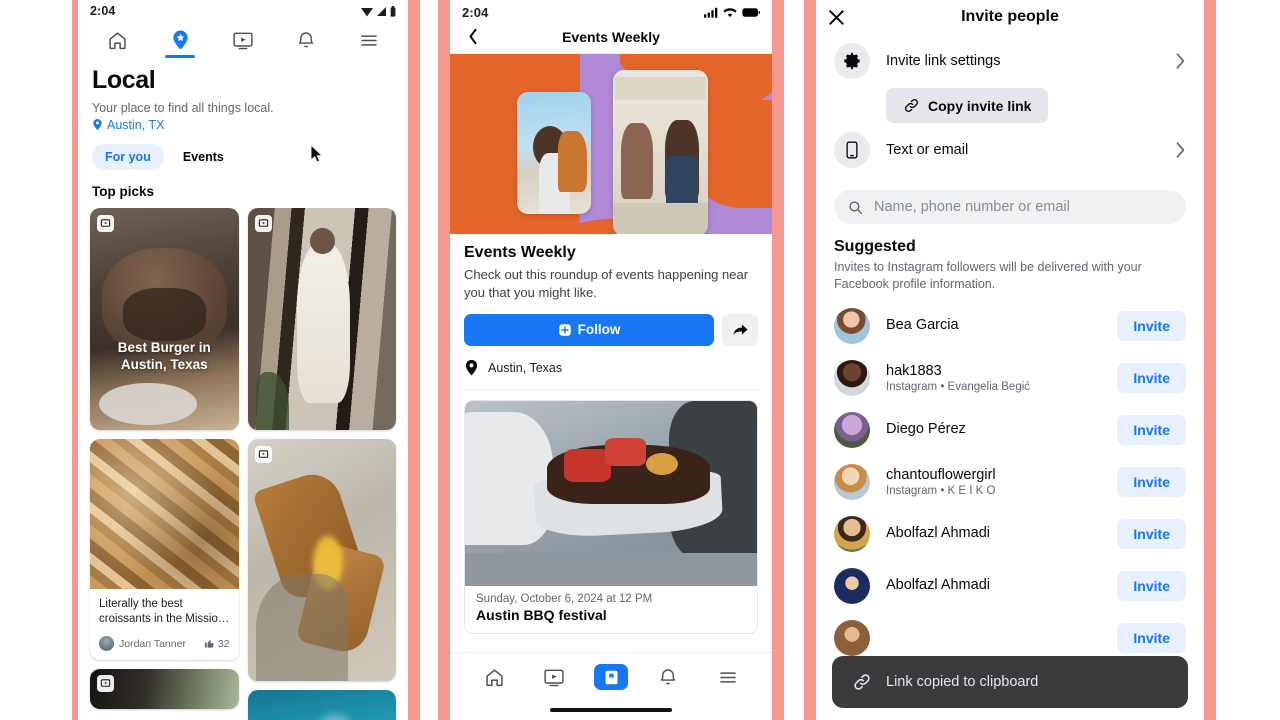 Image resolution: width=1280 pixels, height=720 pixels. What do you see at coordinates (381, 11) in the screenshot?
I see `signal-icon` at bounding box center [381, 11].